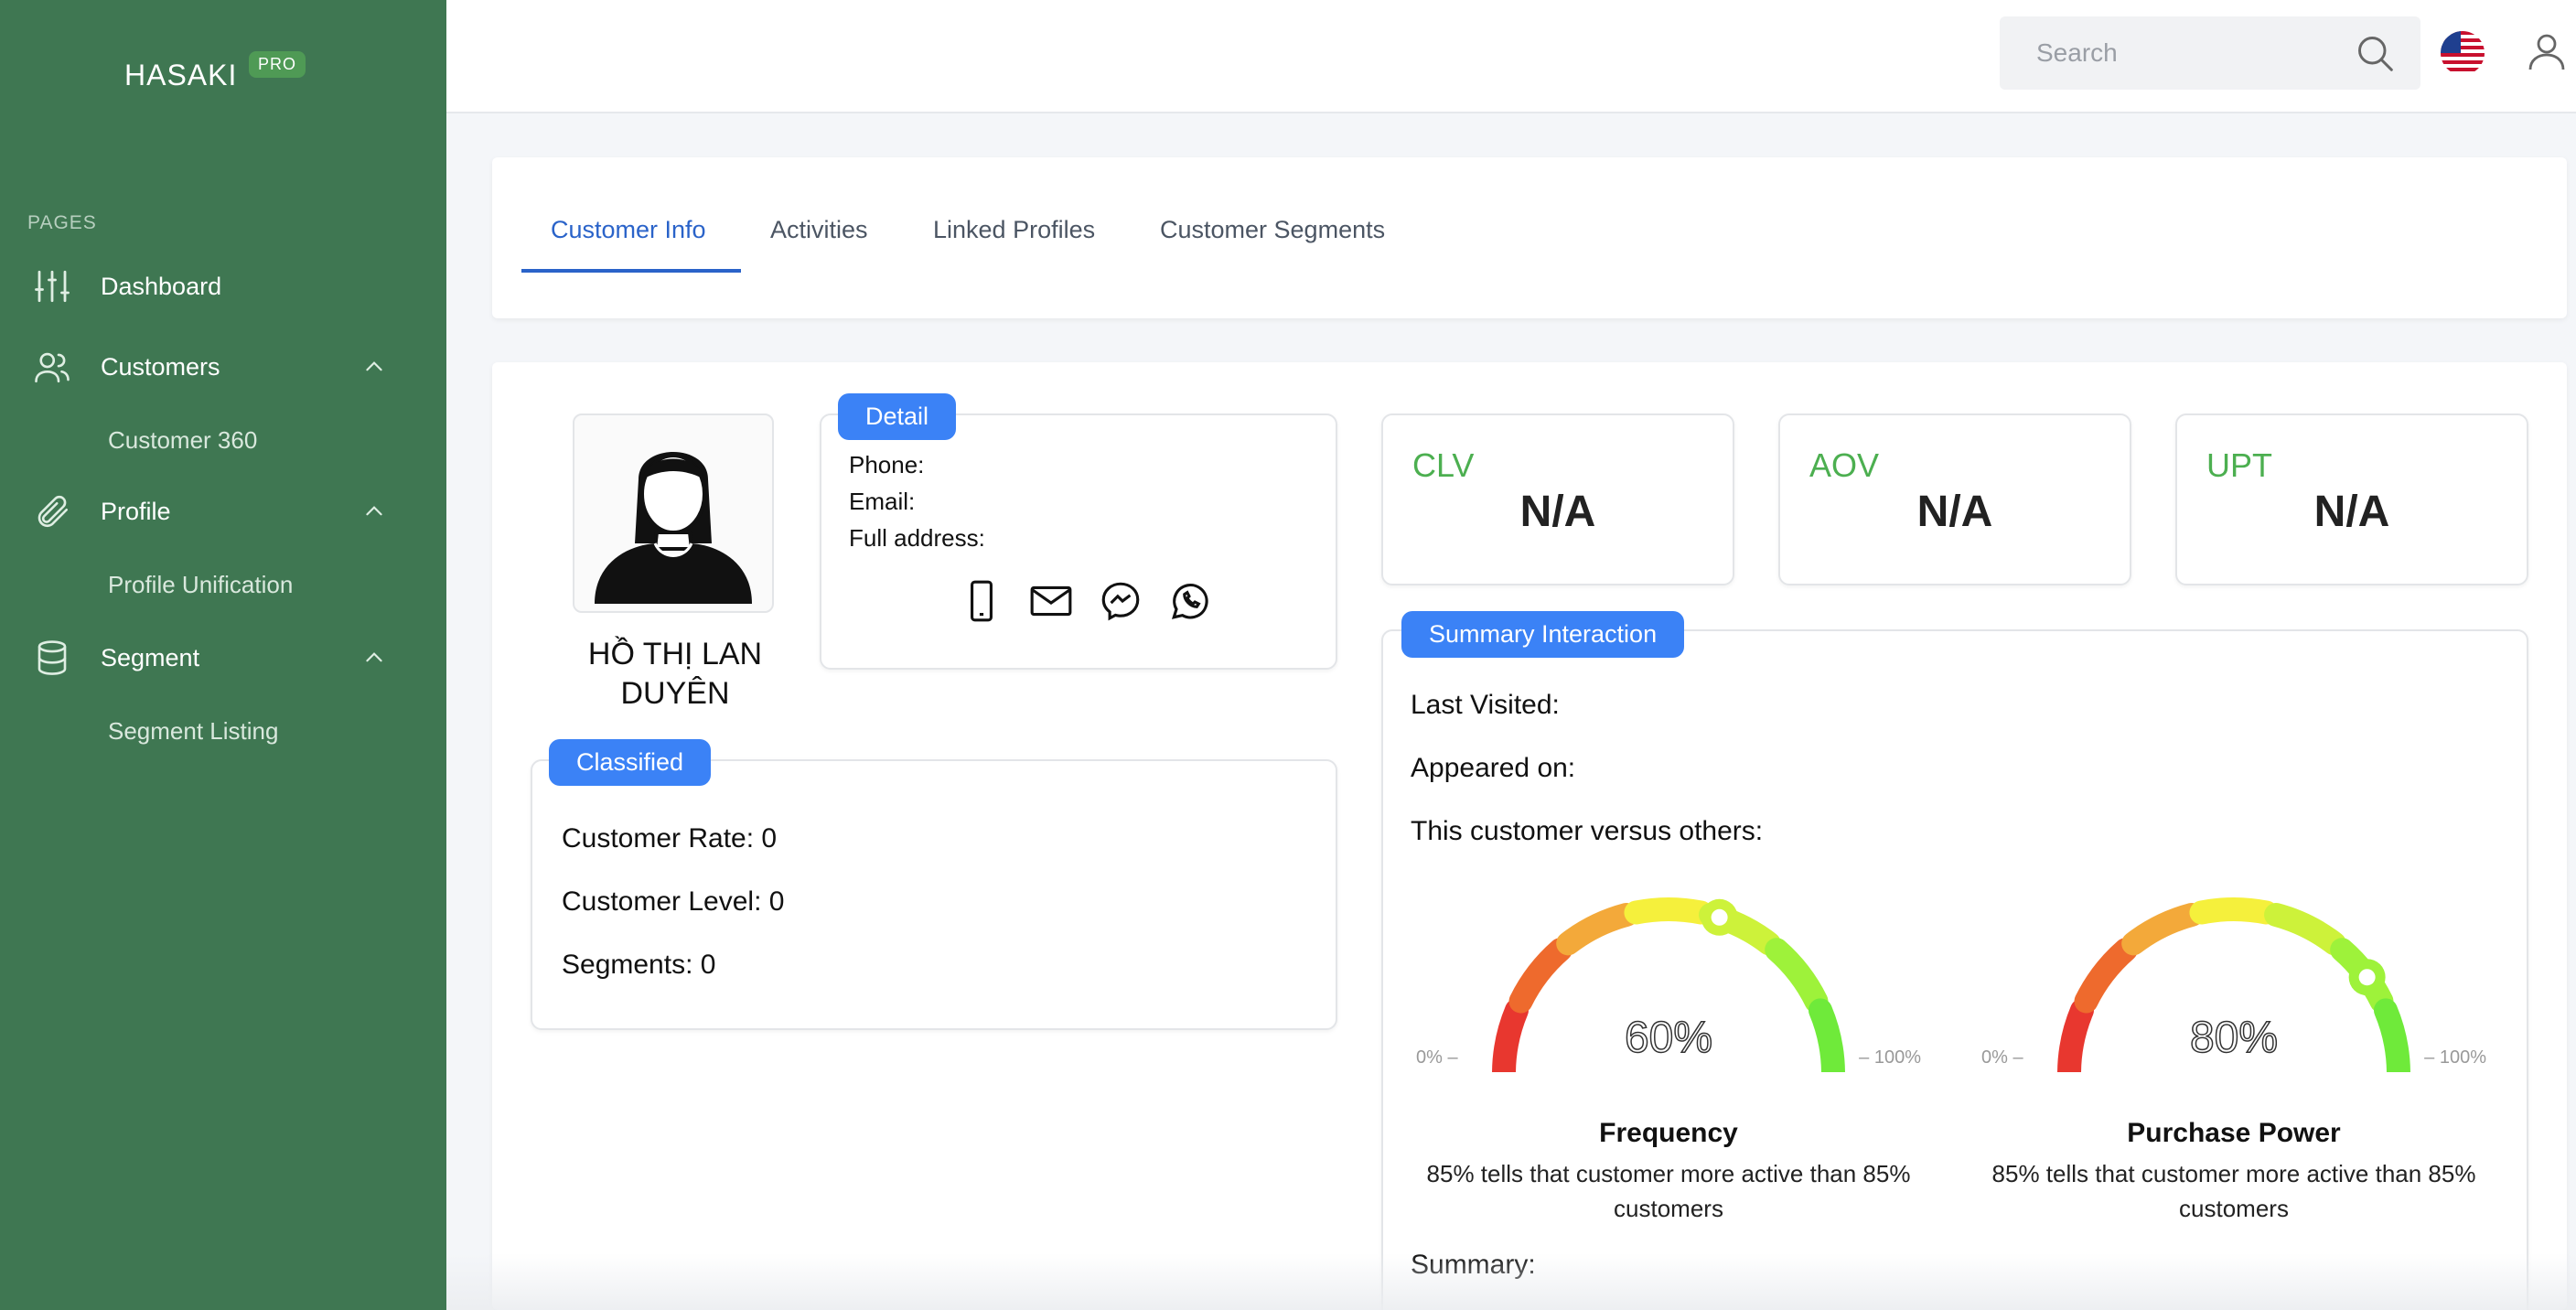  Describe the element at coordinates (54, 511) in the screenshot. I see `paperclip-icon` at that location.